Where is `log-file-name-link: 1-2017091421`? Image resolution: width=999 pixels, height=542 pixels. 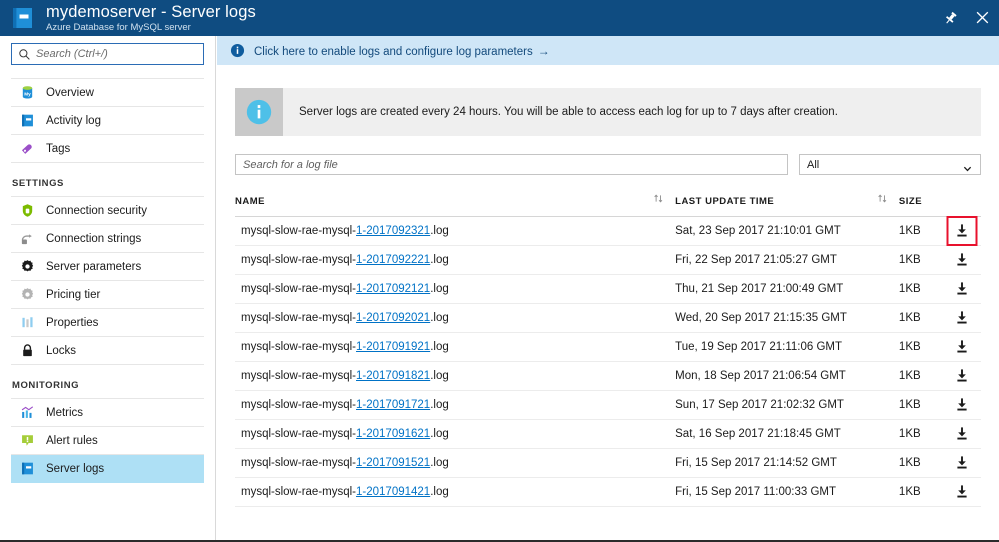
log-file-name-link: 1-2017091421 is located at coordinates (393, 492).